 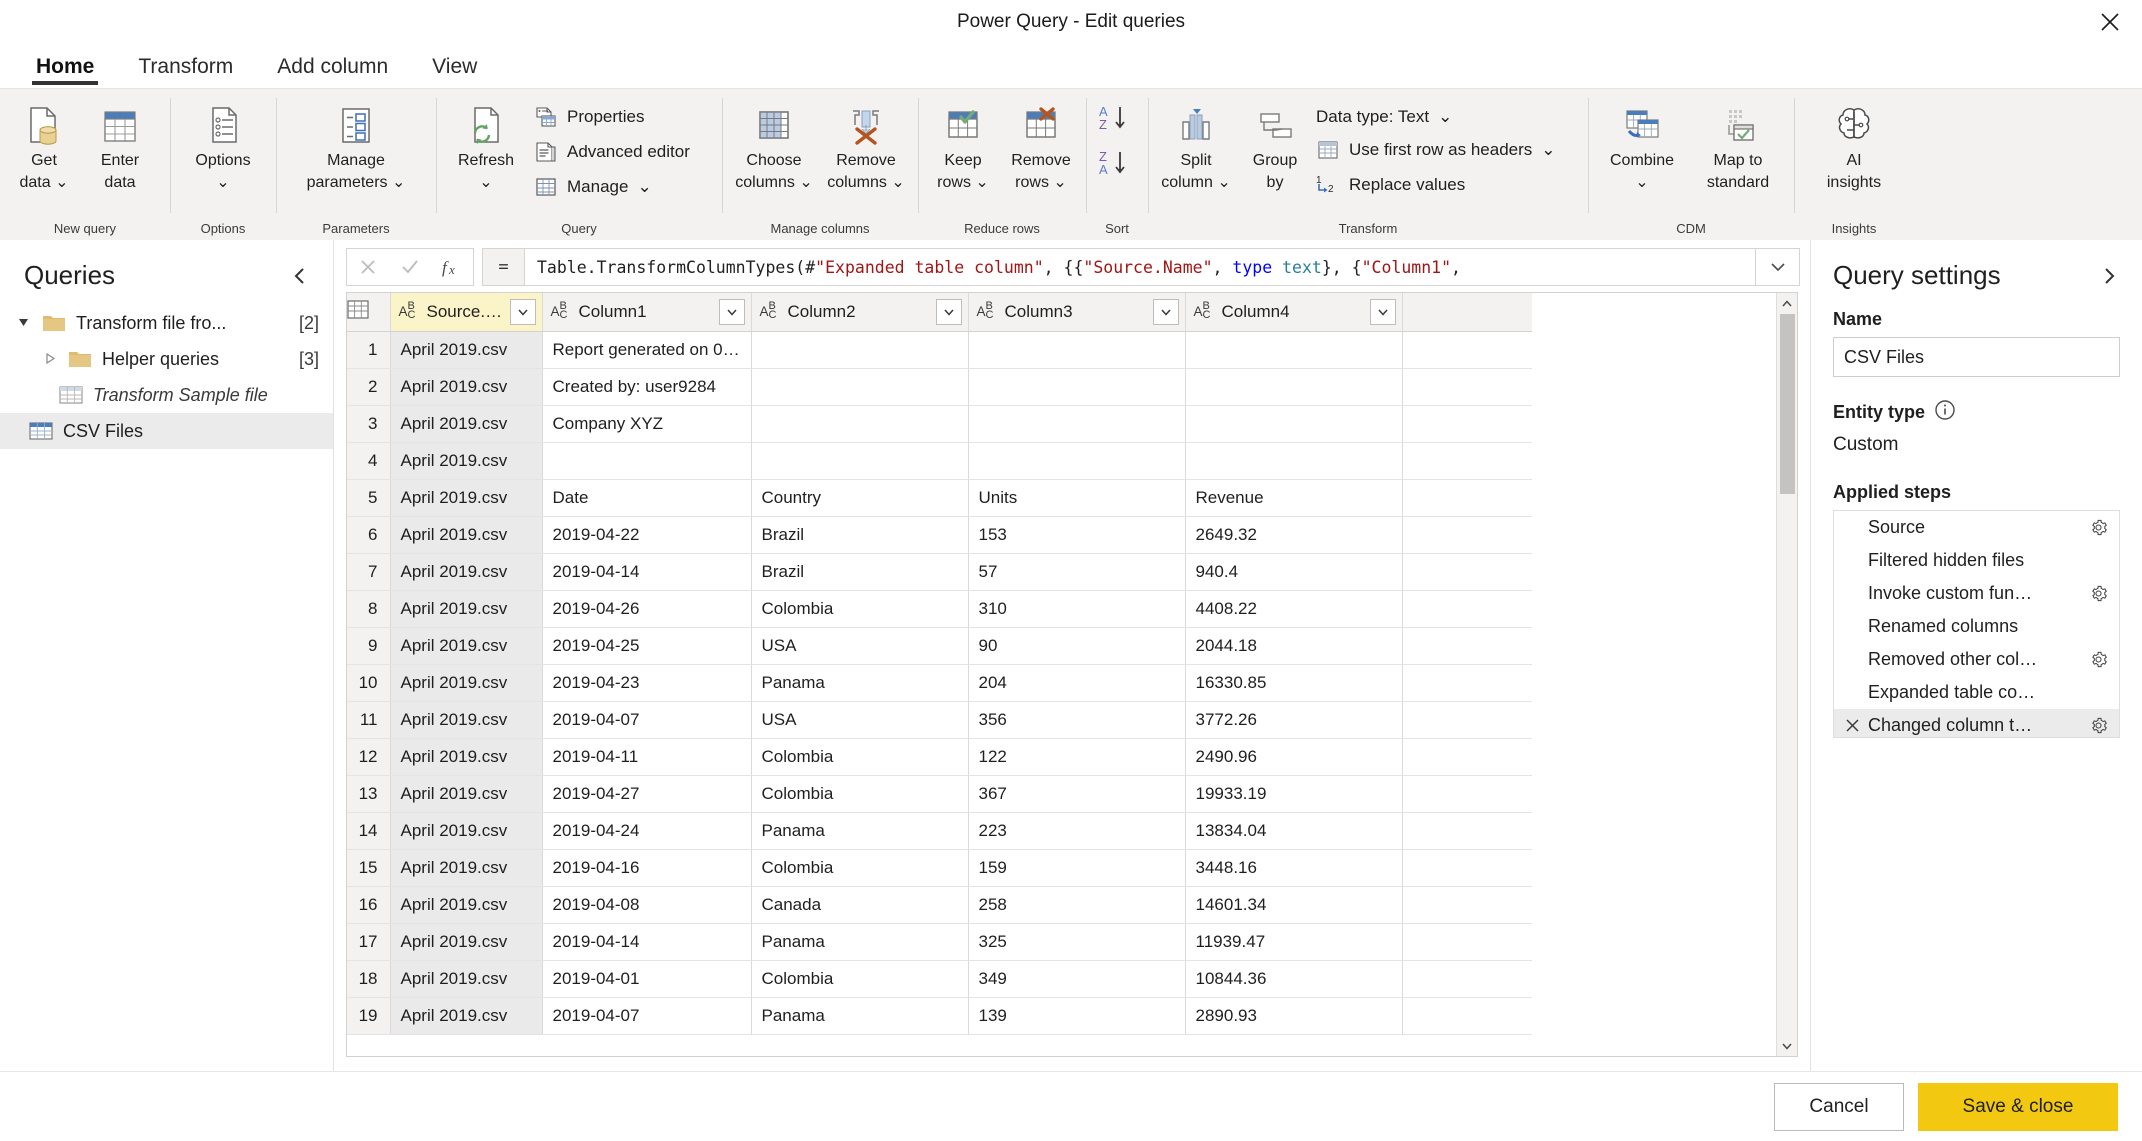 I want to click on enter-data-button: Enter data, so click(x=120, y=145).